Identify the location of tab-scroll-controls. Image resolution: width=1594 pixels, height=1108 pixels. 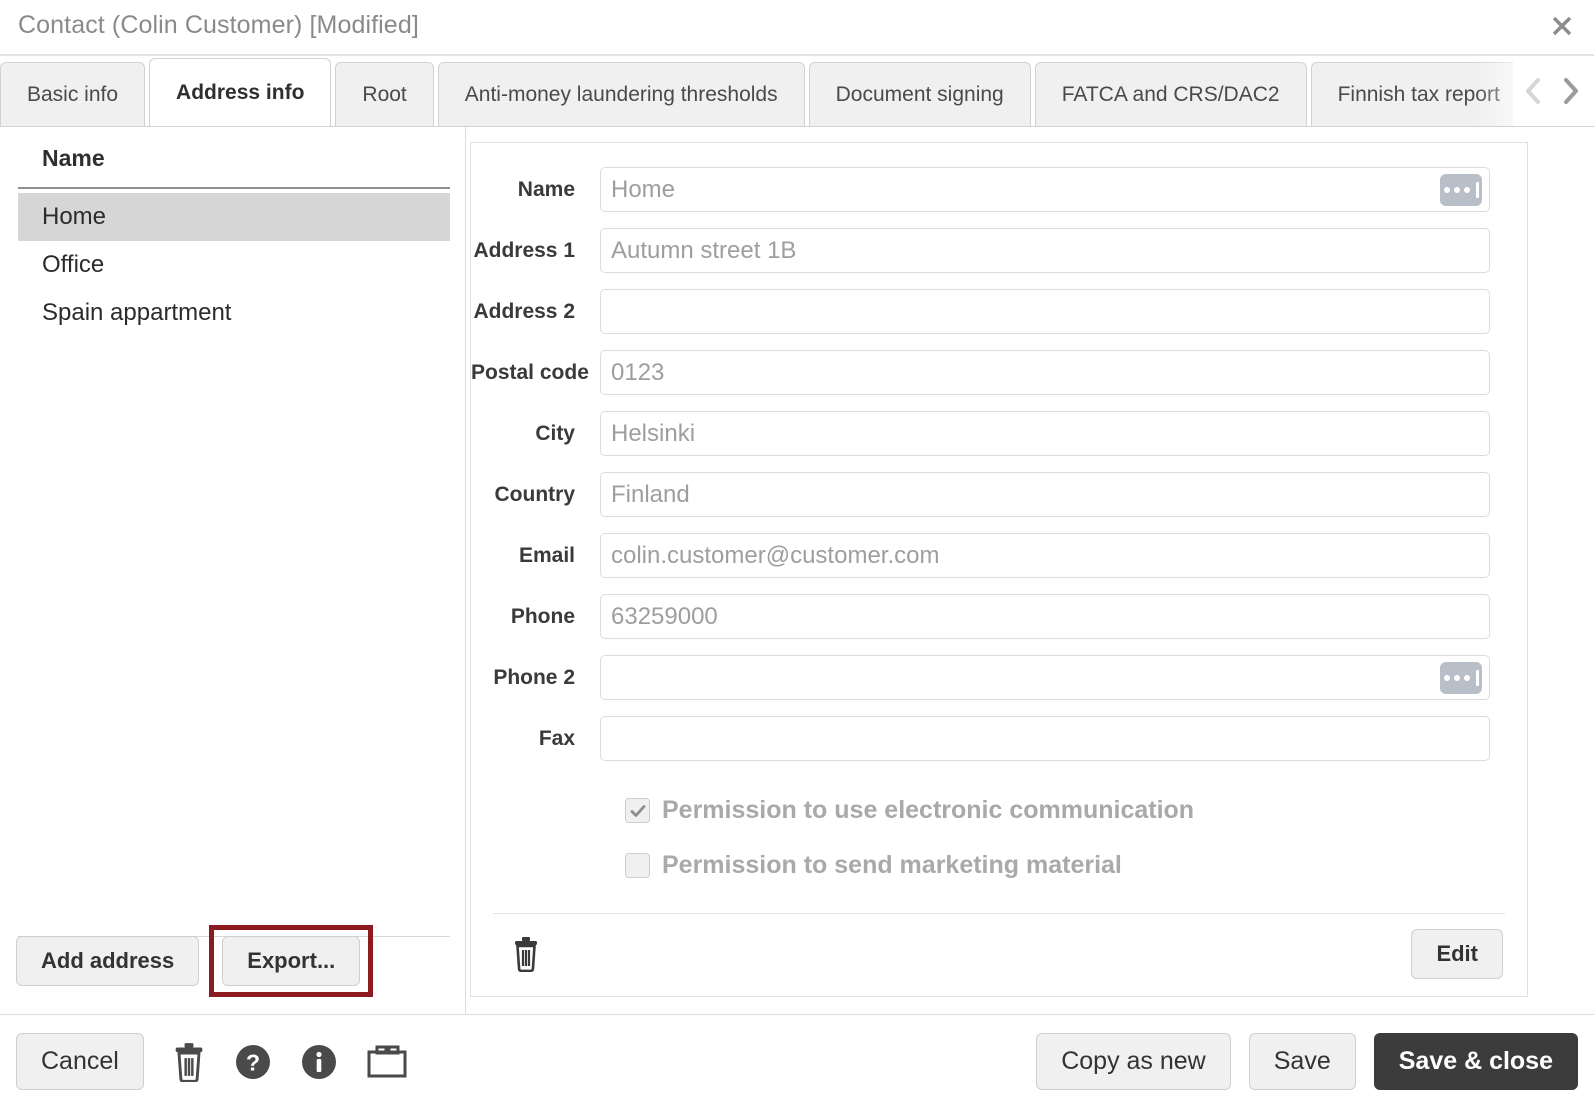
(1552, 91).